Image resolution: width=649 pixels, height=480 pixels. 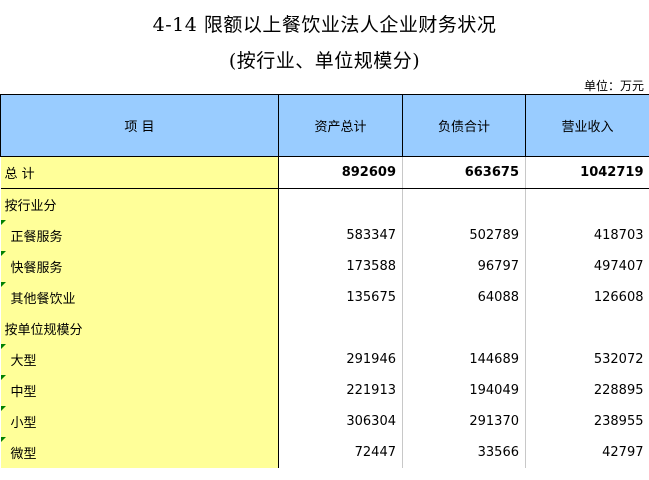 I want to click on cell-assets: 583347, so click(x=340, y=235).